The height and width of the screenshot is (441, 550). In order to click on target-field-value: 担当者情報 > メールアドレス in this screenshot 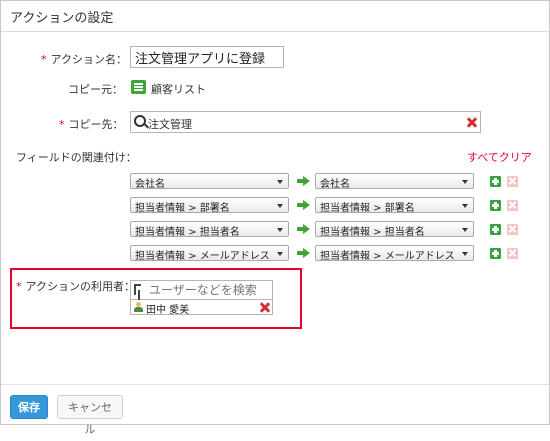, I will do `click(387, 256)`.